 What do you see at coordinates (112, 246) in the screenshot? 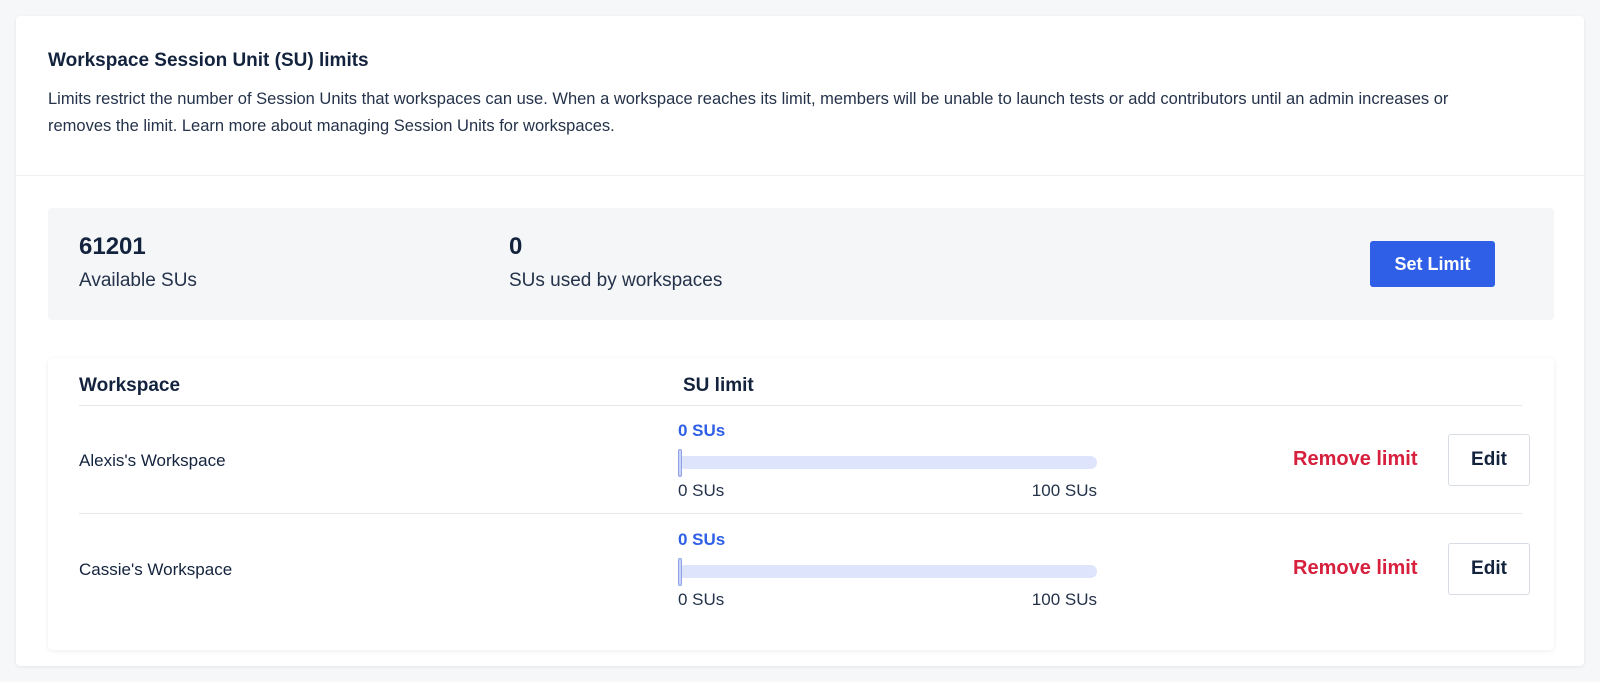
I see `available-sus-value: 61201` at bounding box center [112, 246].